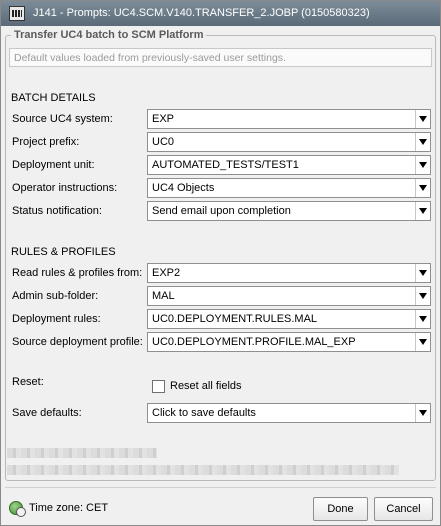 The width and height of the screenshot is (441, 526). Describe the element at coordinates (53, 98) in the screenshot. I see `batch-details-heading: BATCH DETAILS` at that location.